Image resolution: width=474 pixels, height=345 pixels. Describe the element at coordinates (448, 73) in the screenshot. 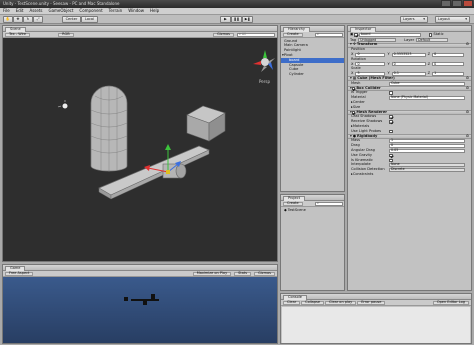

I see `scale-z-field: 1` at that location.